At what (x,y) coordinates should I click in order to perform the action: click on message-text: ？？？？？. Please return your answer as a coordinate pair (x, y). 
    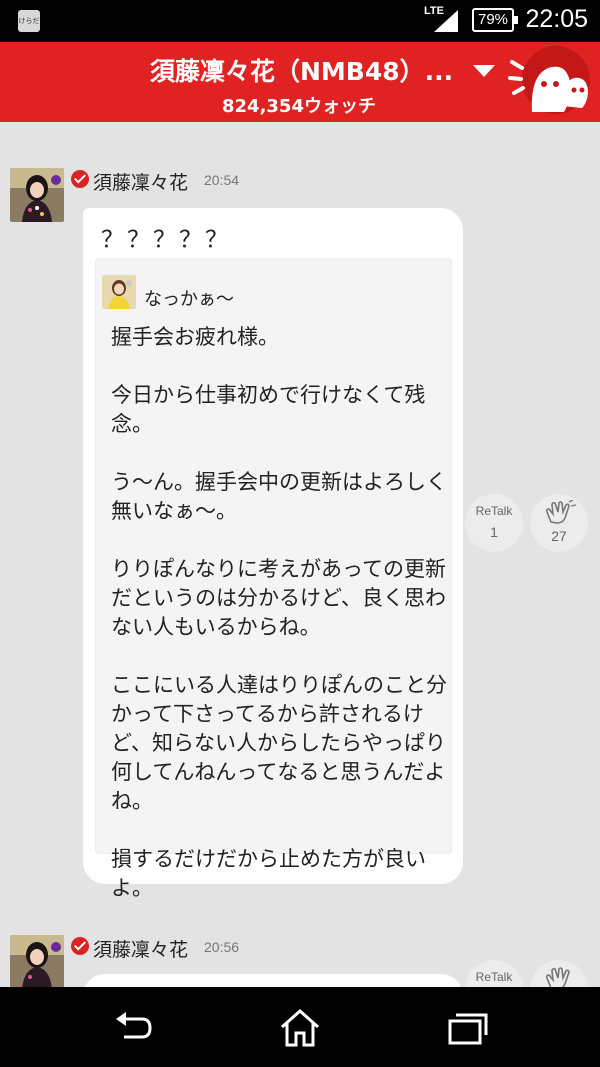
    Looking at the image, I should click on (166, 240).